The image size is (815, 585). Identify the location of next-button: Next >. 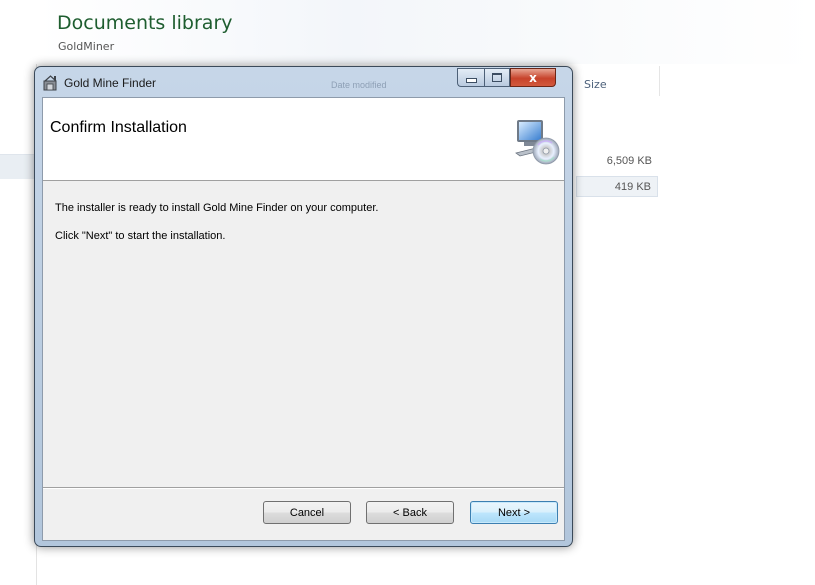
(514, 512).